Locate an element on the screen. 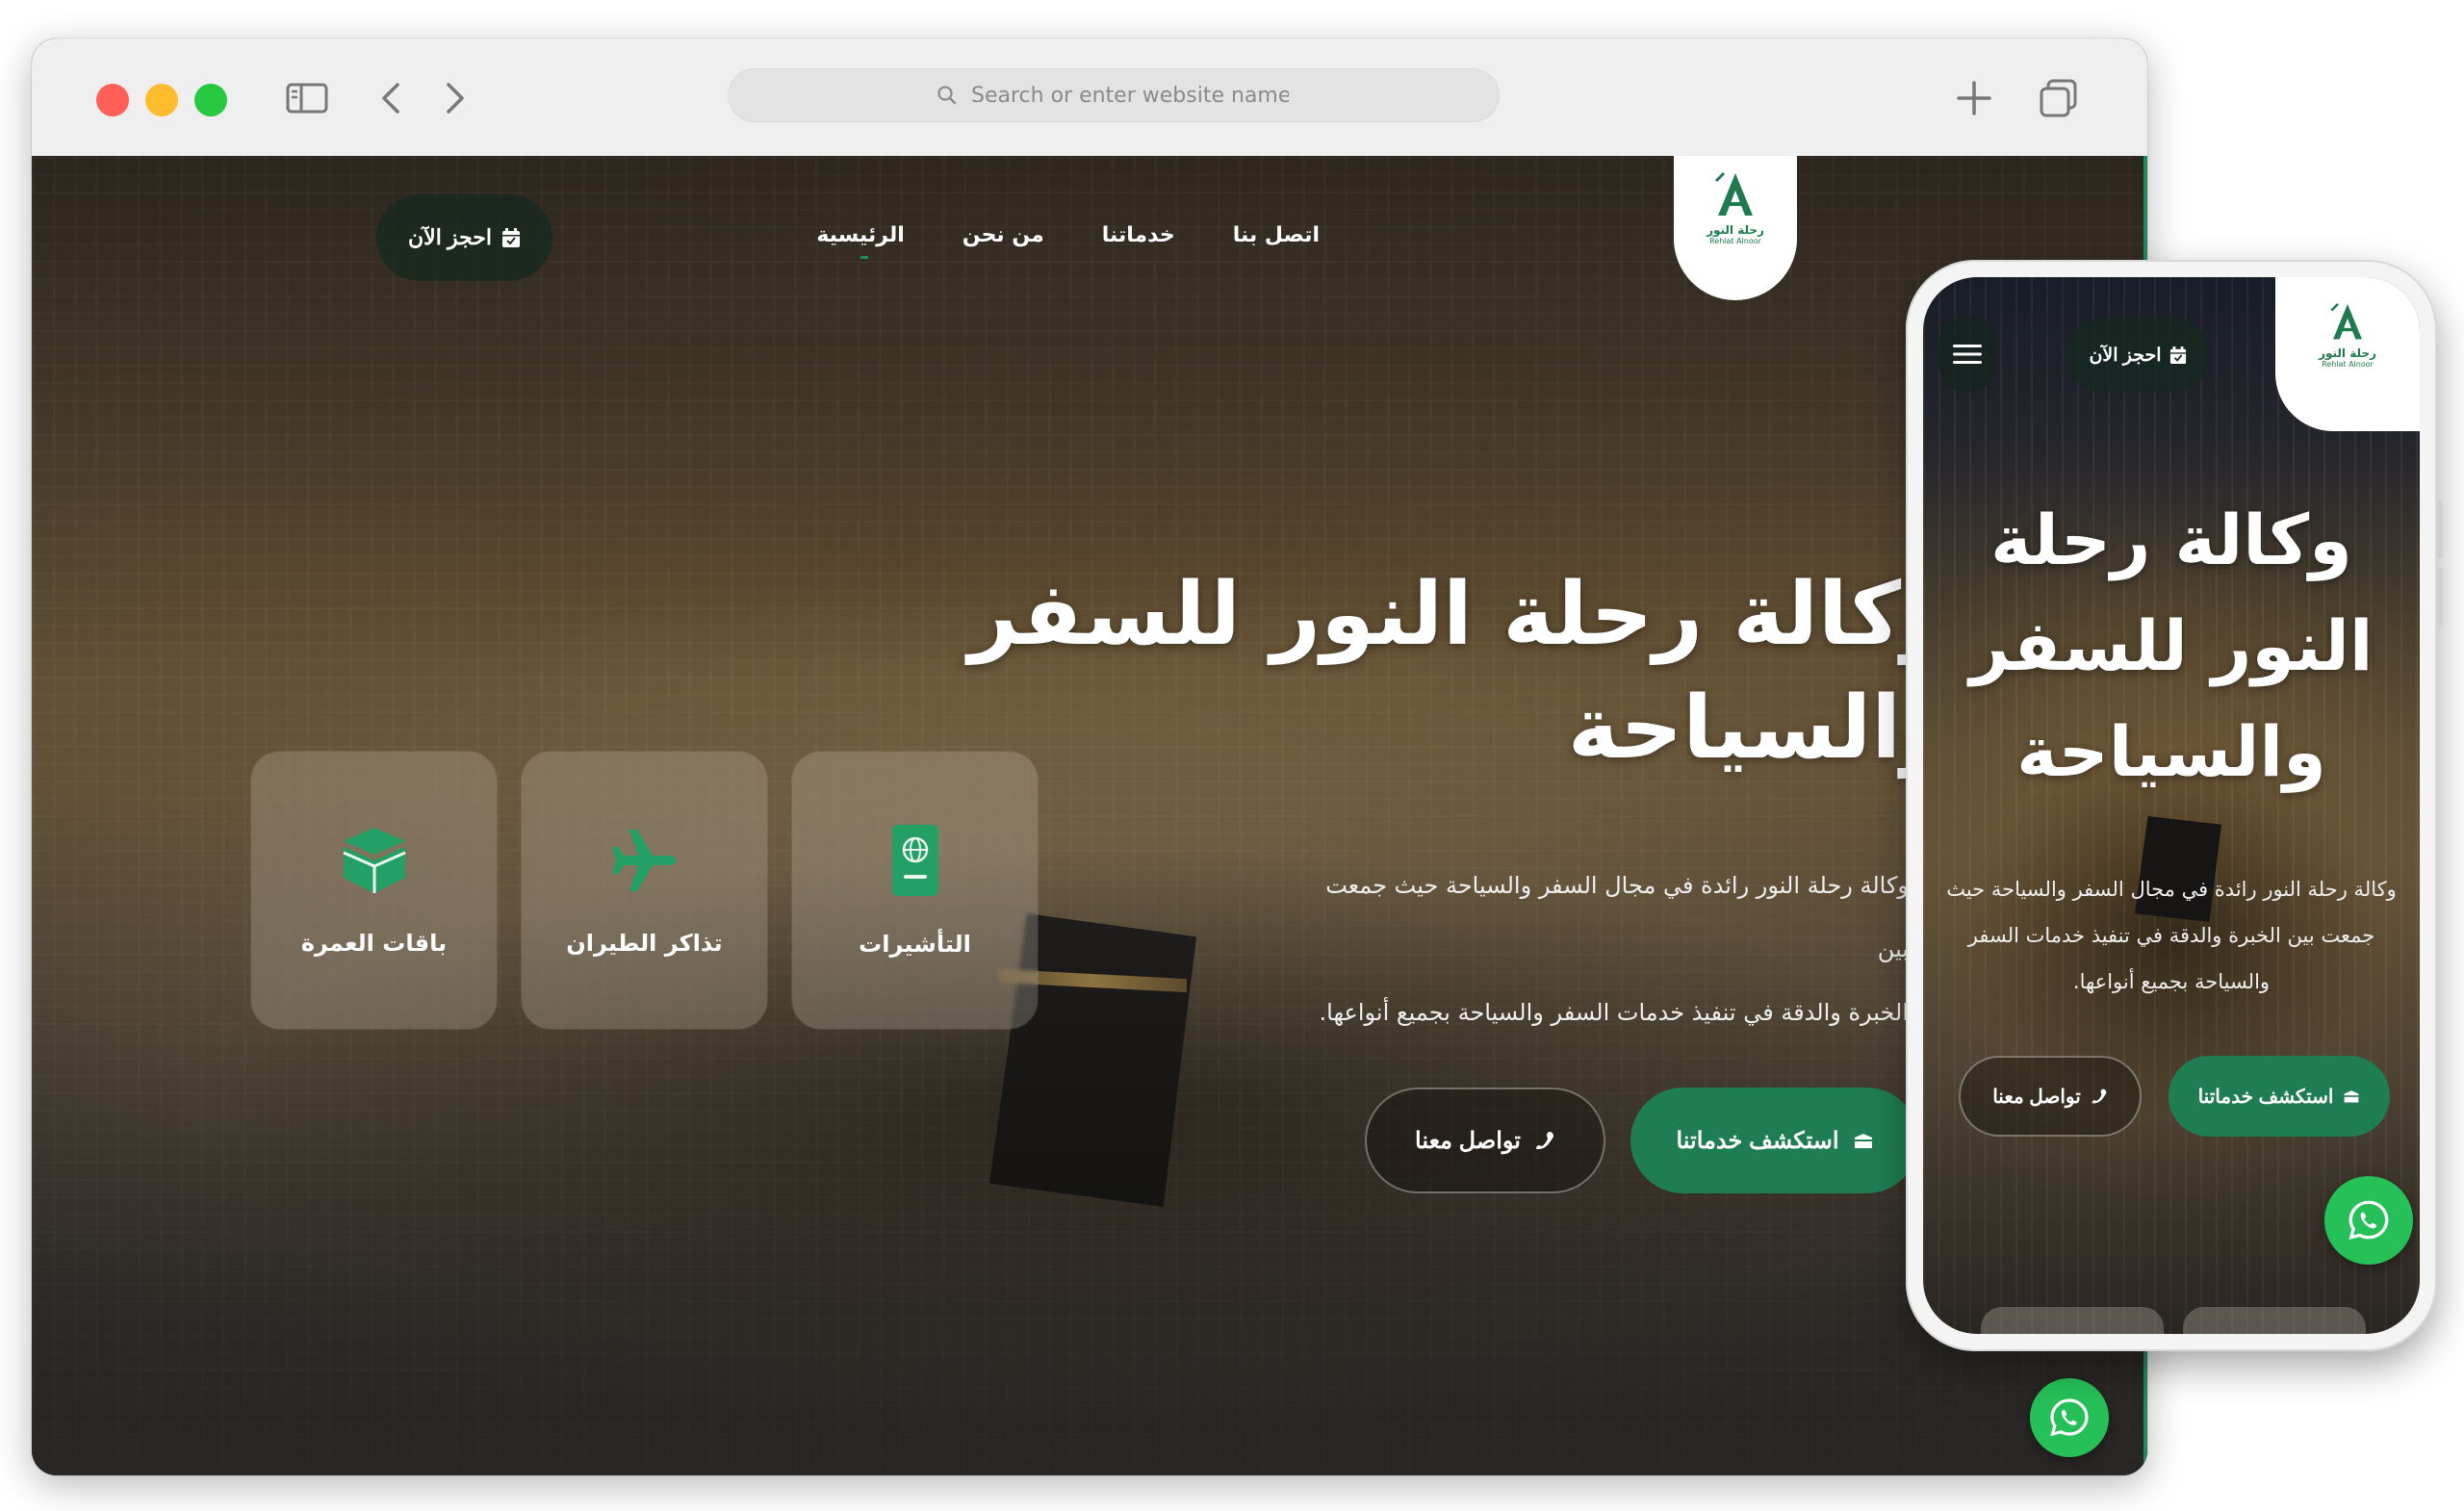 This screenshot has width=2464, height=1511. nav-item-about: من نحن is located at coordinates (1003, 235).